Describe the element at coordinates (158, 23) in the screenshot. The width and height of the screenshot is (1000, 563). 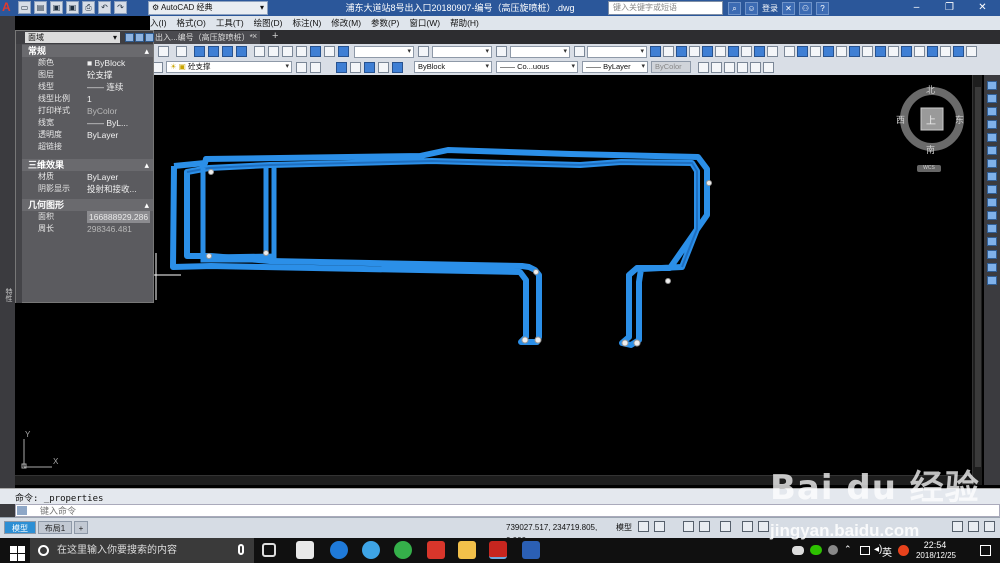
I see `menu-item-insert: 入(I)` at that location.